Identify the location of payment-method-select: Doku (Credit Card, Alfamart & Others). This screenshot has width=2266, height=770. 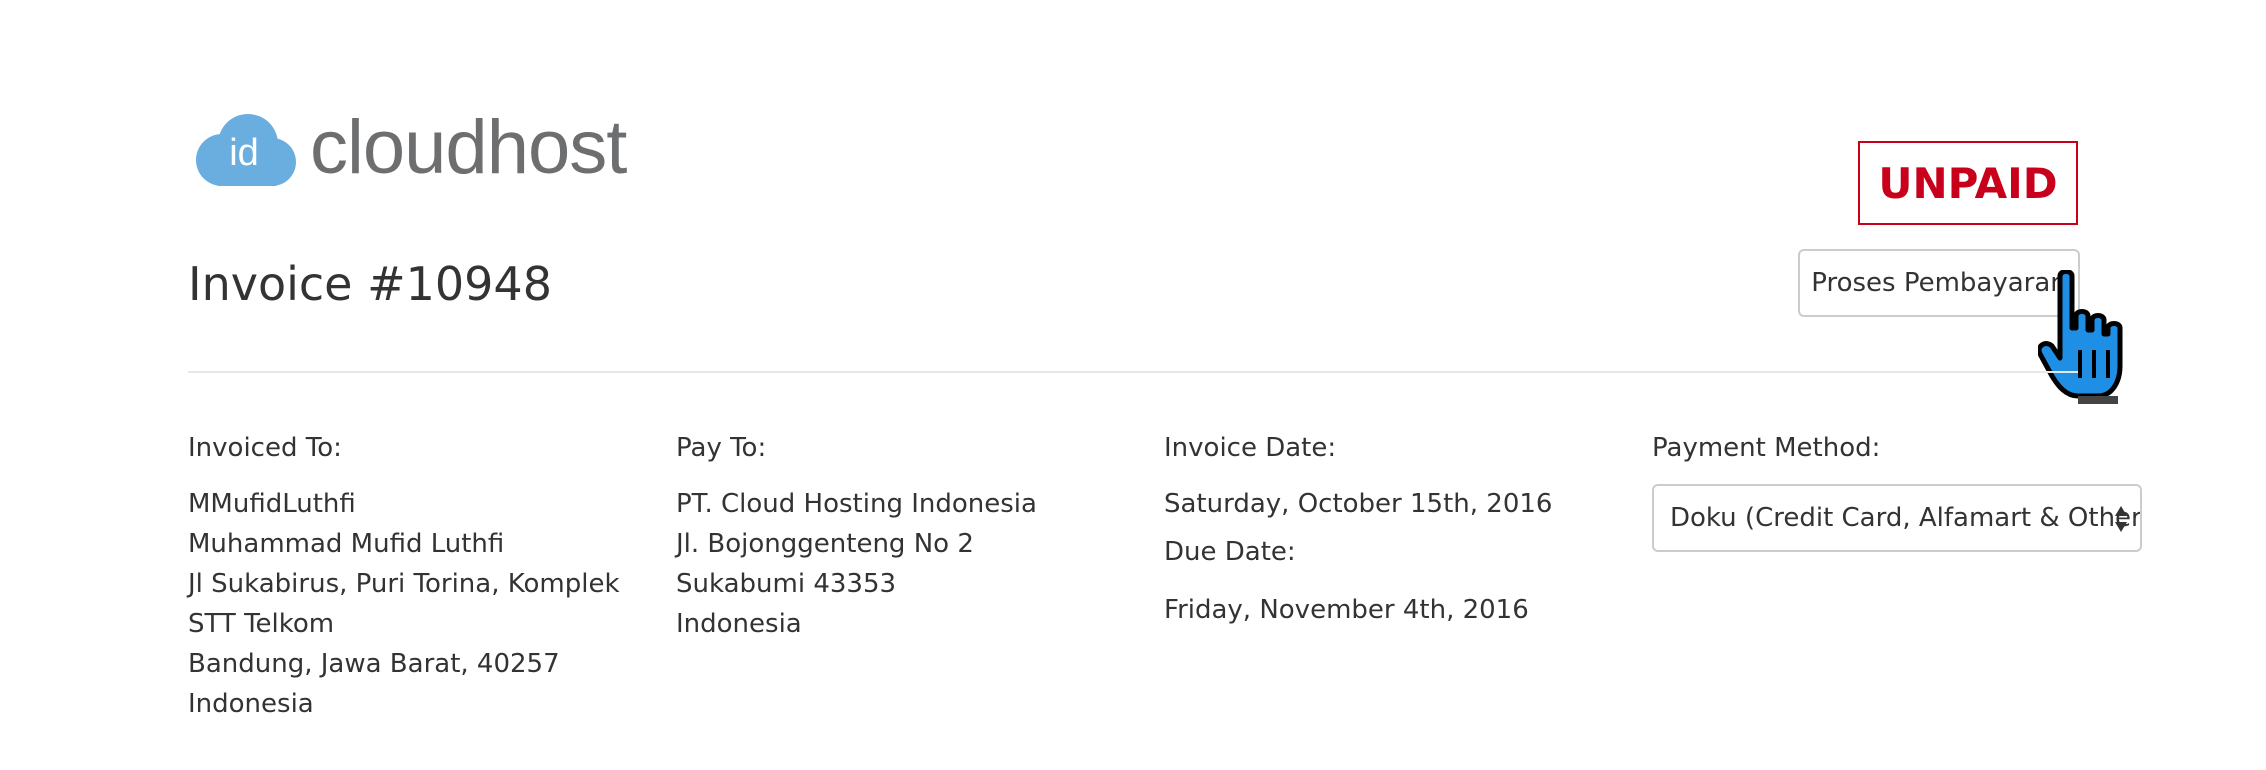
(1897, 518).